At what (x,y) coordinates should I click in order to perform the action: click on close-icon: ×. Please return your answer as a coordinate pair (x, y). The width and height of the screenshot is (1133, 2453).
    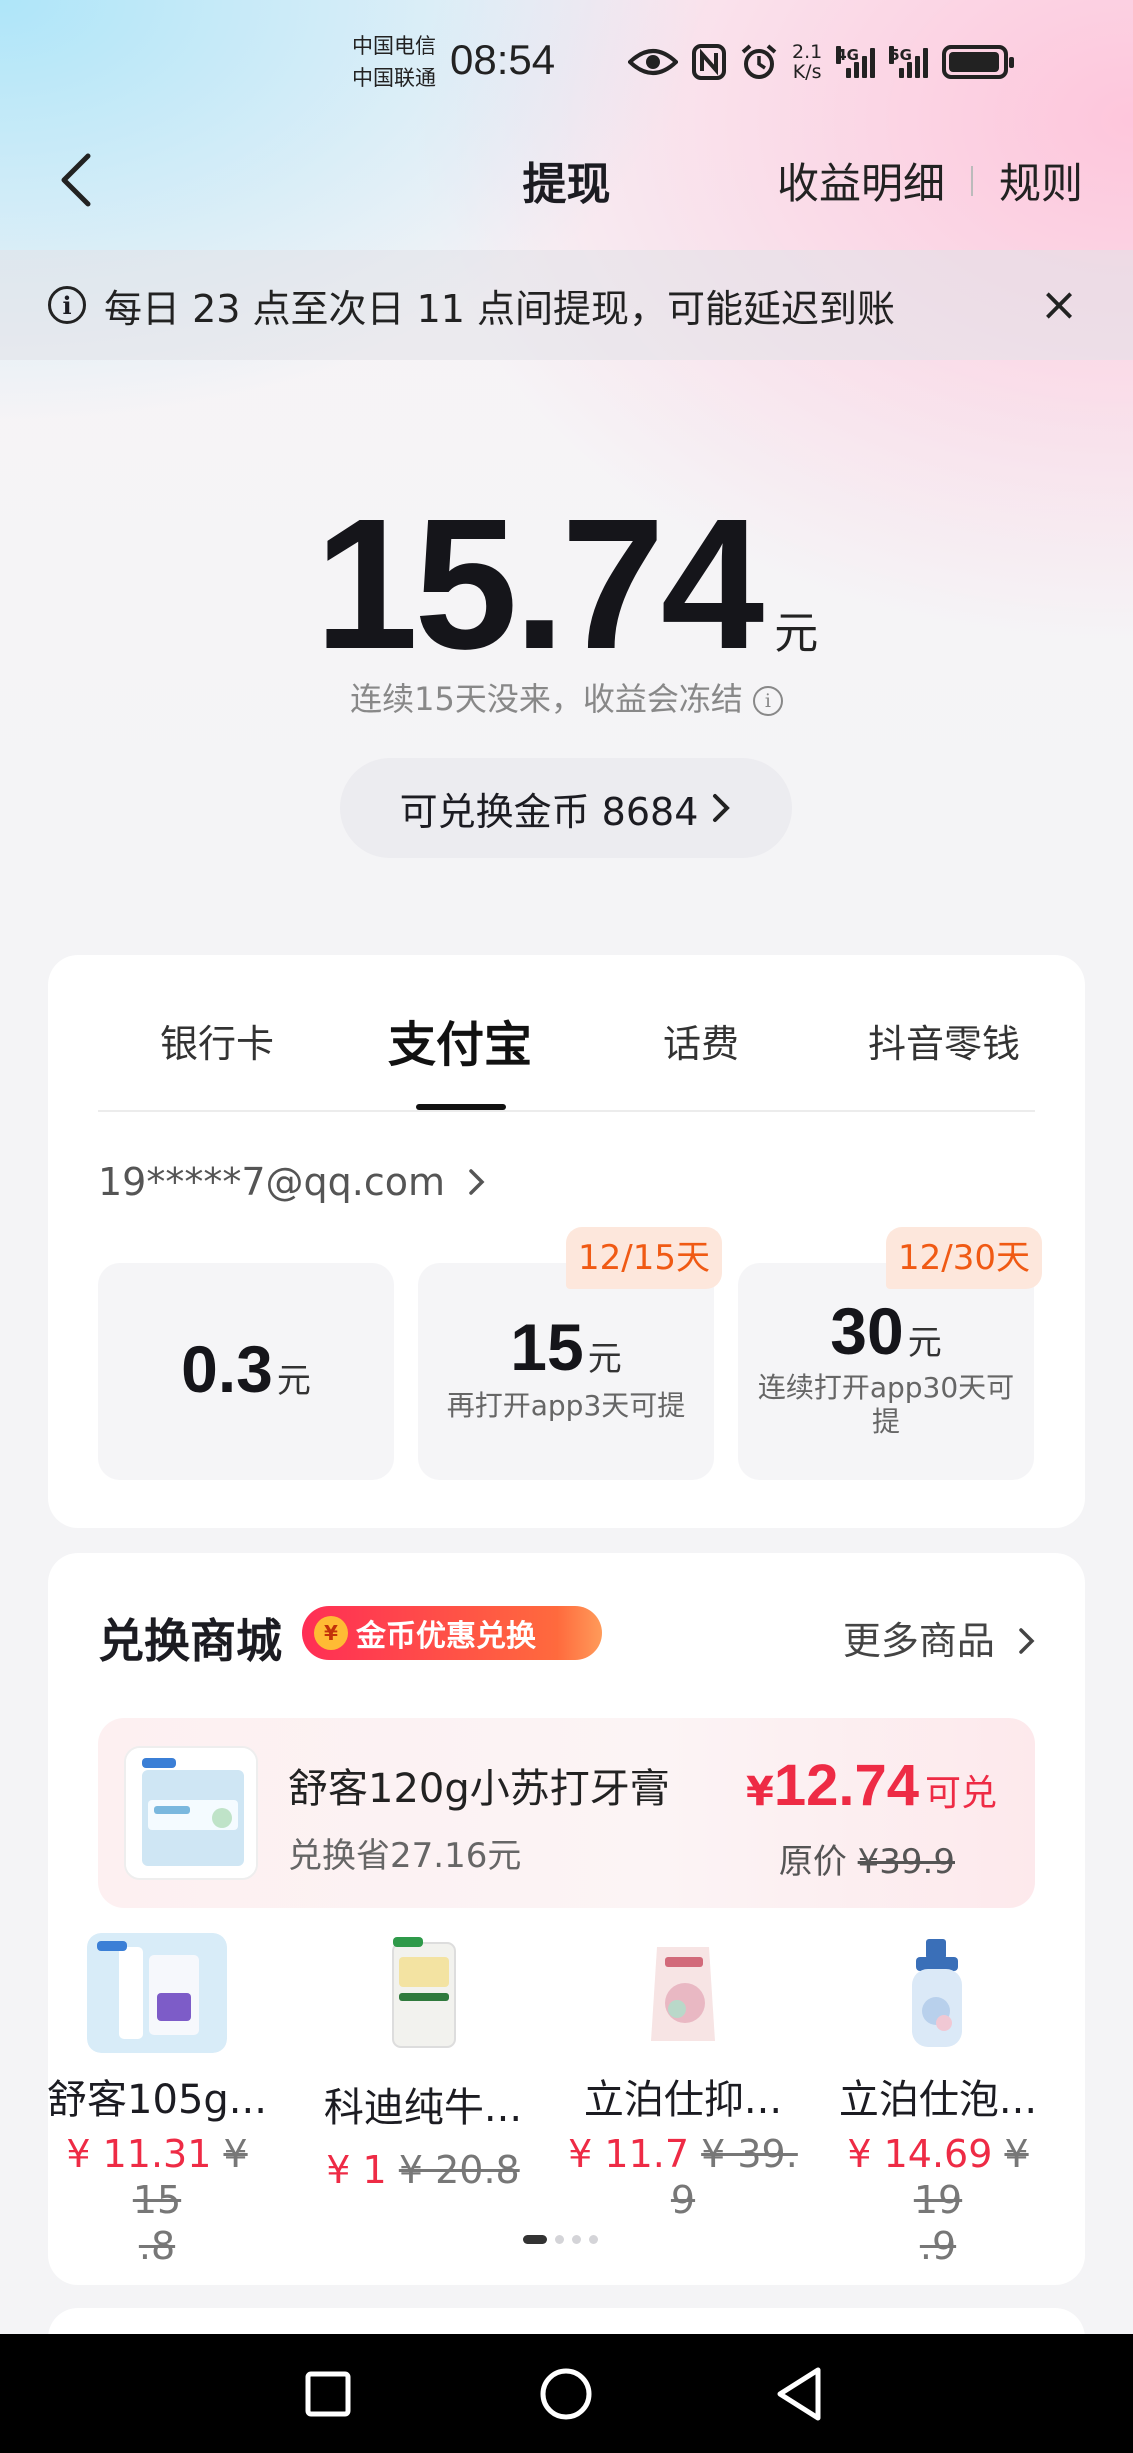
    Looking at the image, I should click on (1059, 304).